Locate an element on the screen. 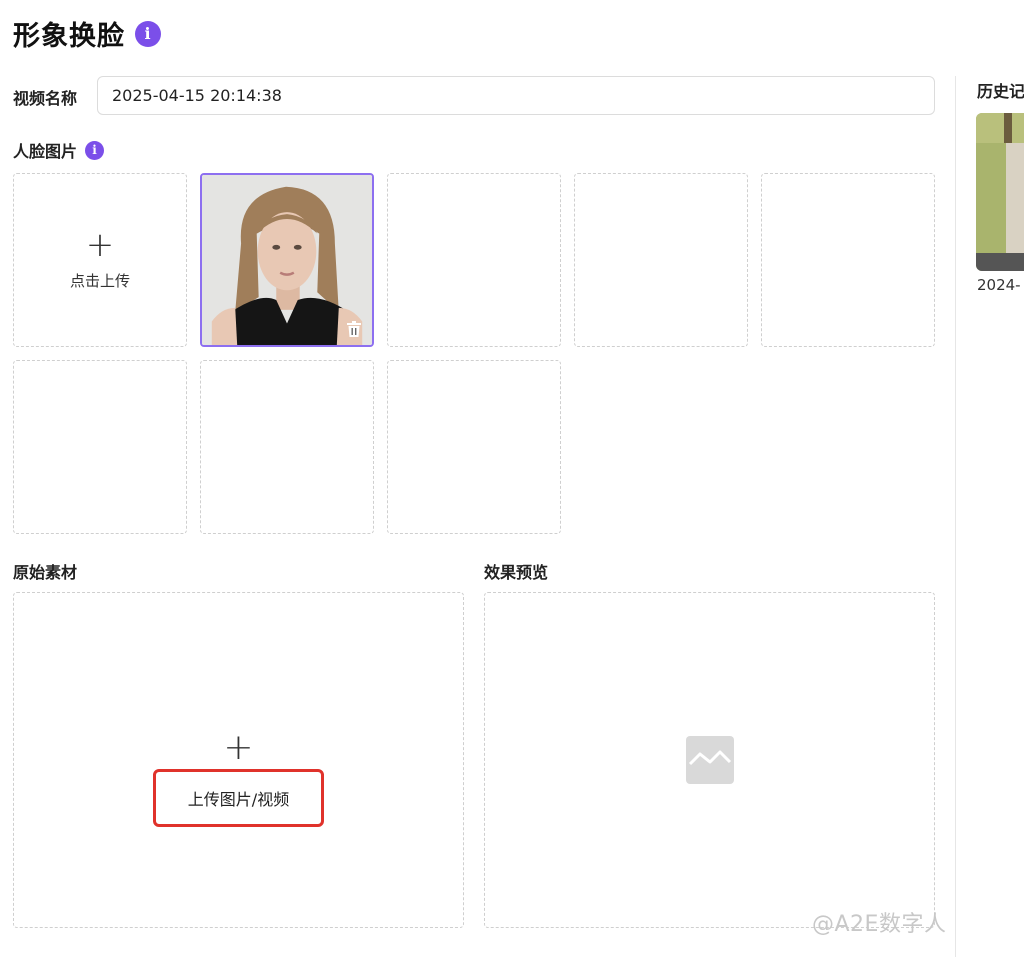  preview-label: 效果预览 is located at coordinates (516, 572).